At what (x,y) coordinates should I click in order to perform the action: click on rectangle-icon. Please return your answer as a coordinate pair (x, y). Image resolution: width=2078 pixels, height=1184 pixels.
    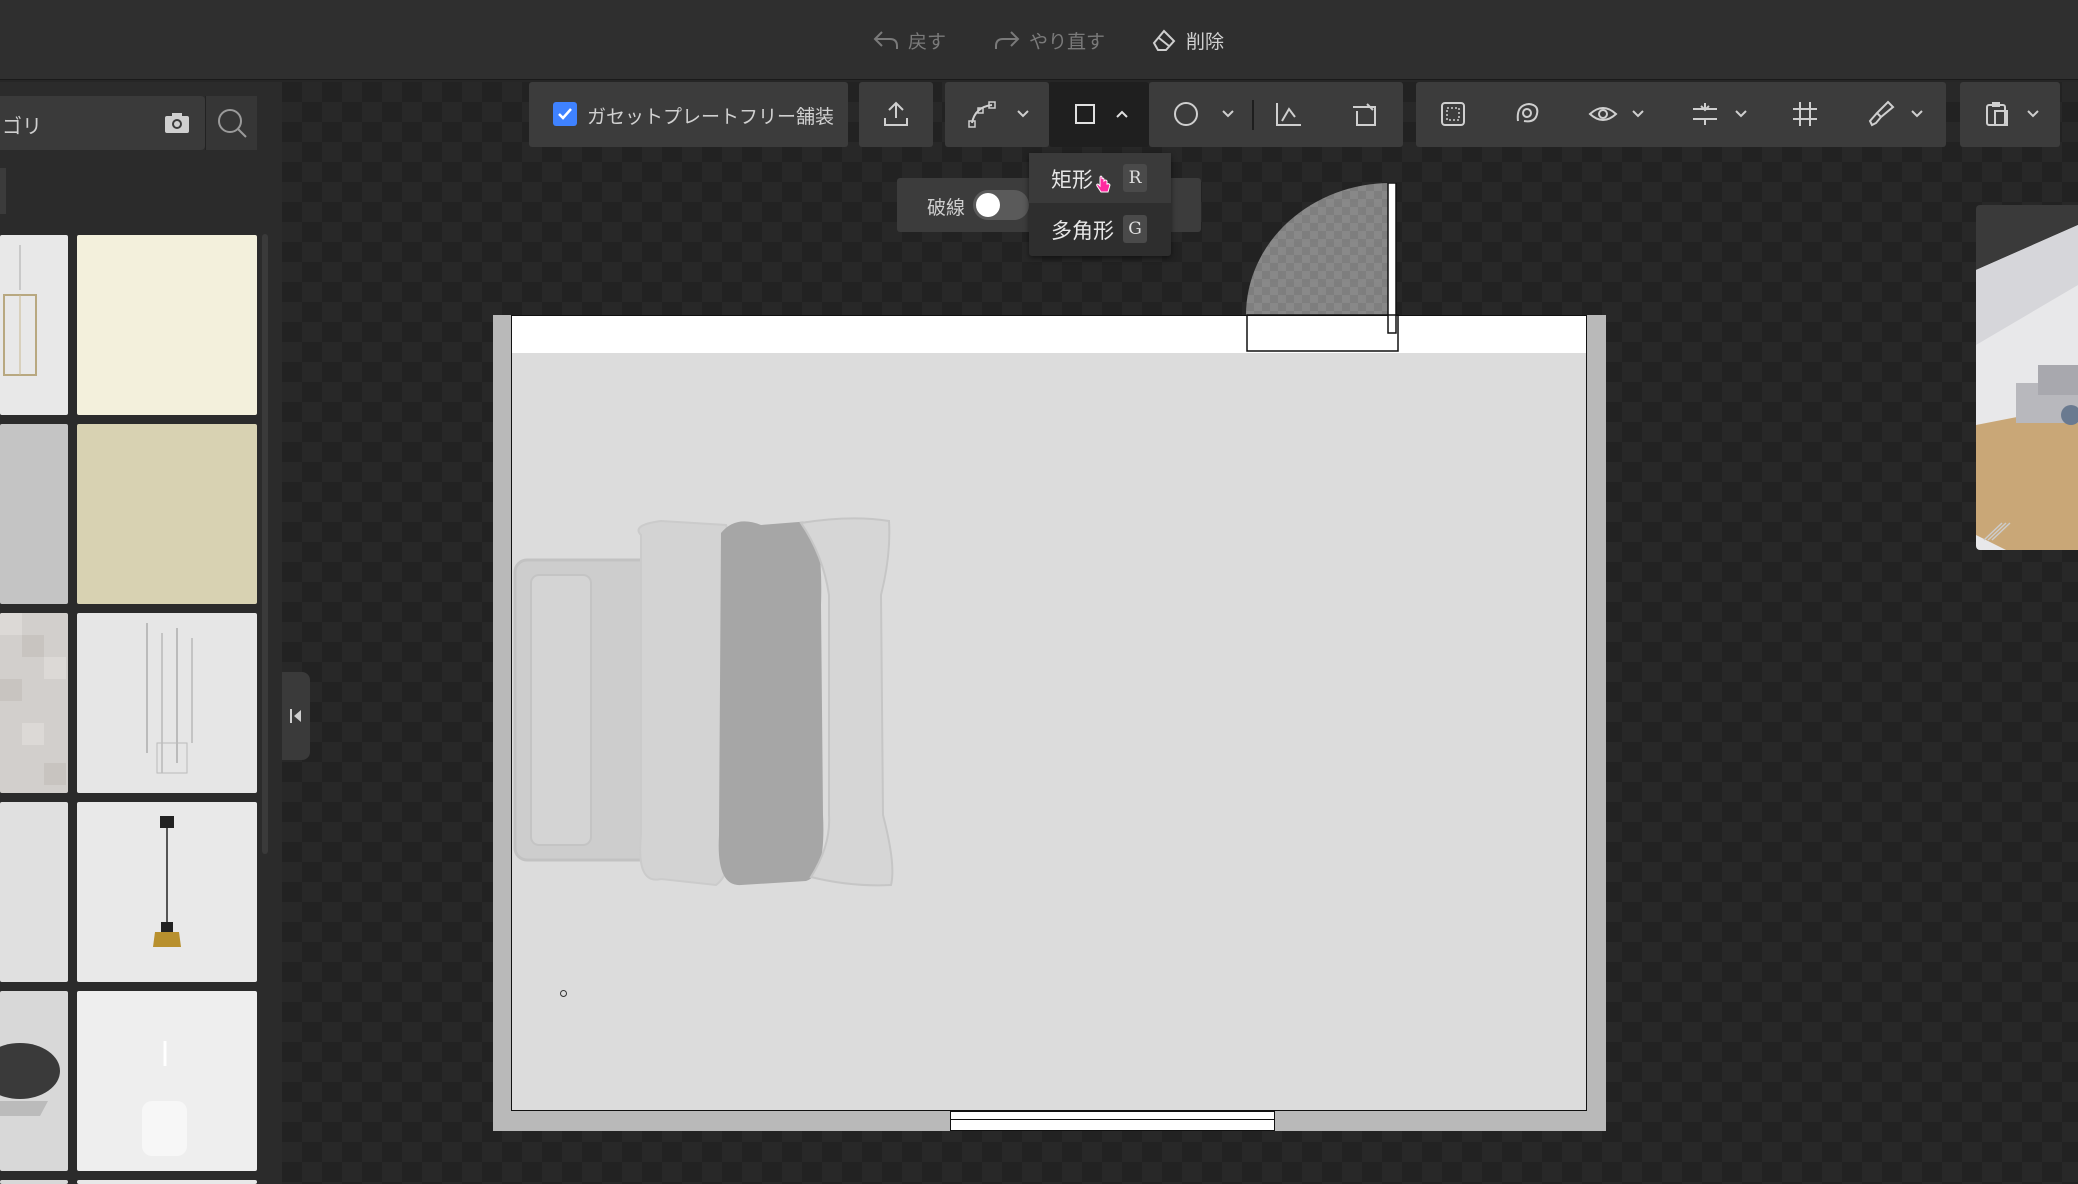
    Looking at the image, I should click on (1085, 114).